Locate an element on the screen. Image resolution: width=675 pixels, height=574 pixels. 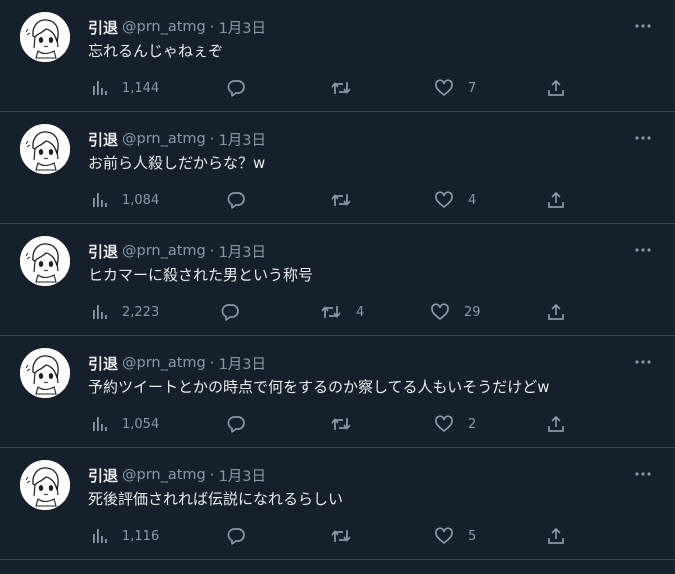
retweet-button: 4 is located at coordinates (342, 312).